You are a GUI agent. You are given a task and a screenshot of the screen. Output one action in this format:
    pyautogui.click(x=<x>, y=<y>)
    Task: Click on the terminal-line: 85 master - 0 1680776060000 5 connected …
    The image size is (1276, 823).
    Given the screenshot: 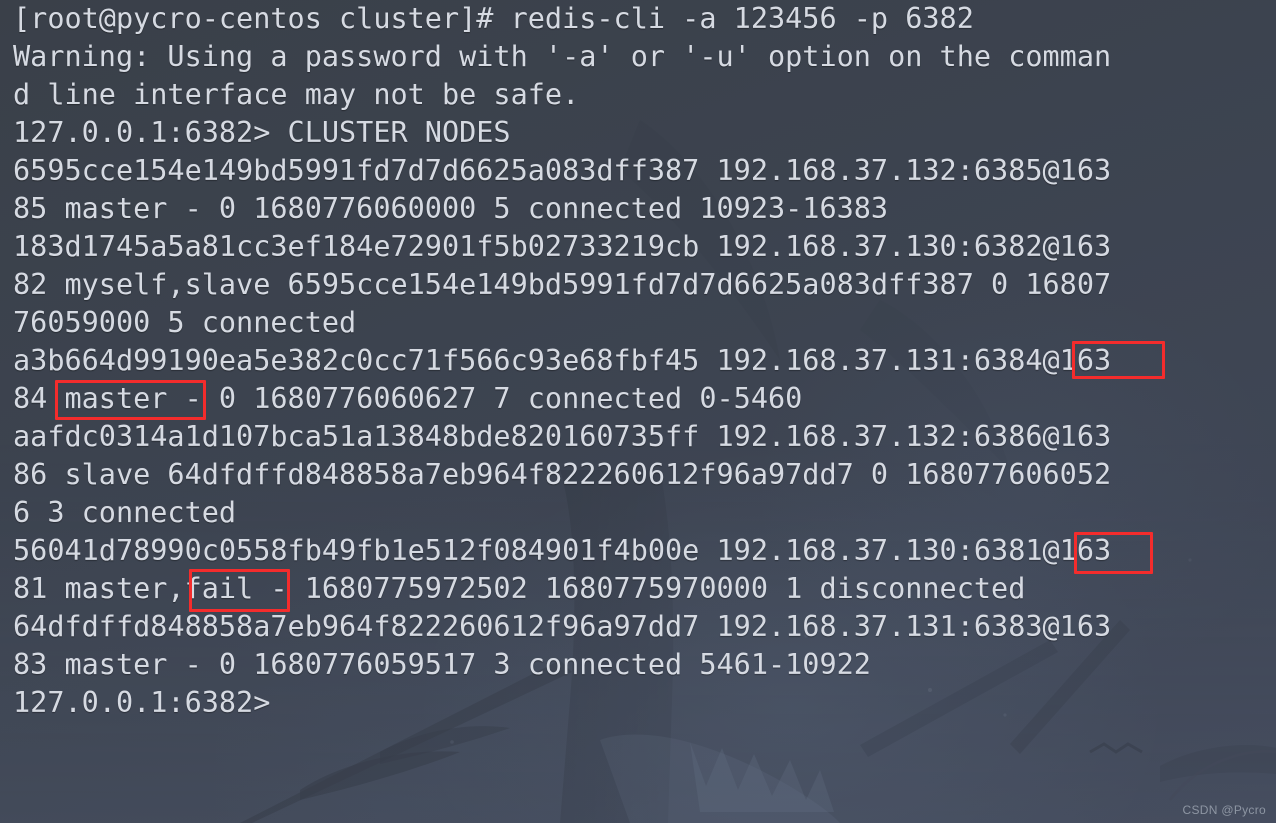 What is the action you would take?
    pyautogui.click(x=451, y=208)
    